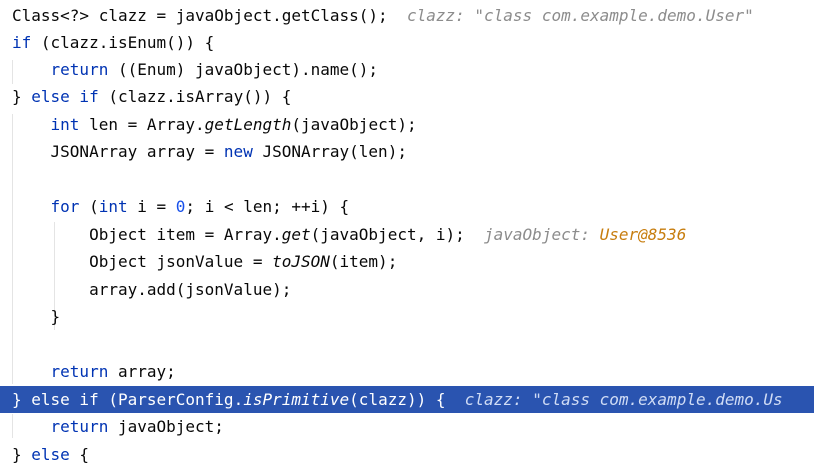  I want to click on code-line-2: if (clazz.isEnum()) {, so click(407, 42).